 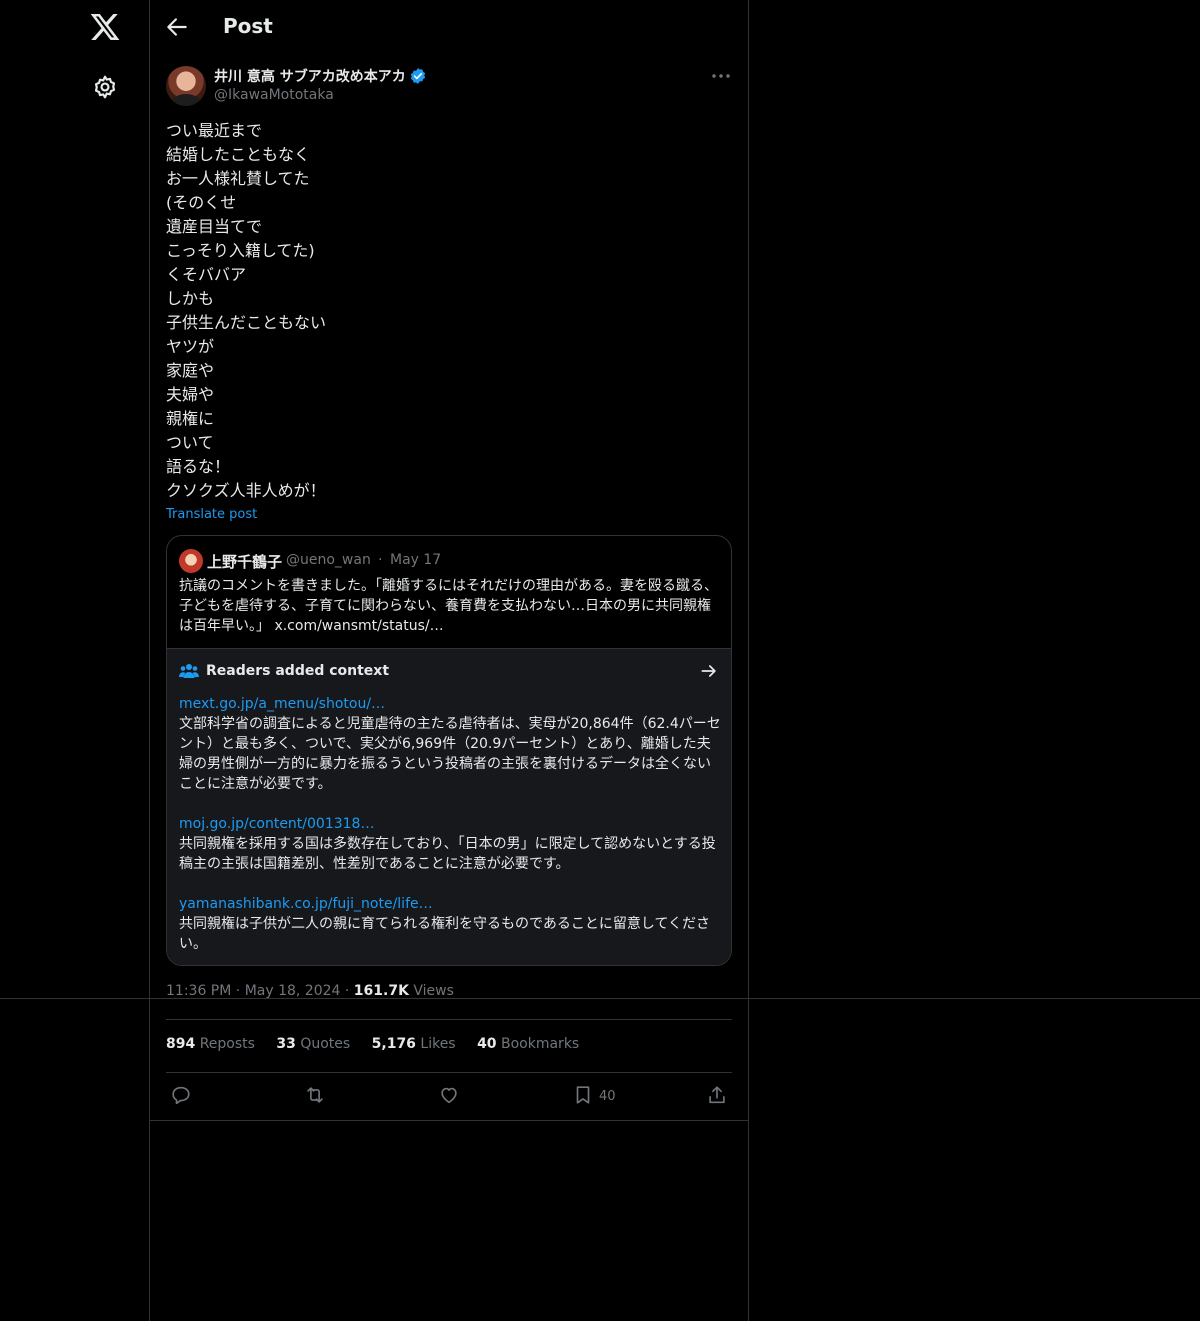 I want to click on views-count: 161.7K, so click(x=381, y=991).